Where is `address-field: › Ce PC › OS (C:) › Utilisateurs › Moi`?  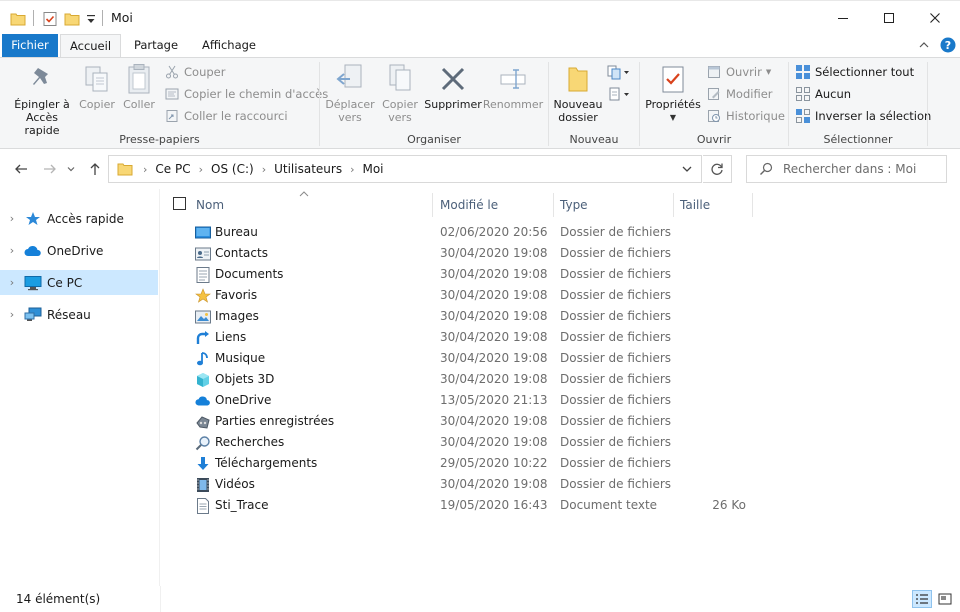 address-field: › Ce PC › OS (C:) › Utilisateurs › Moi is located at coordinates (405, 169).